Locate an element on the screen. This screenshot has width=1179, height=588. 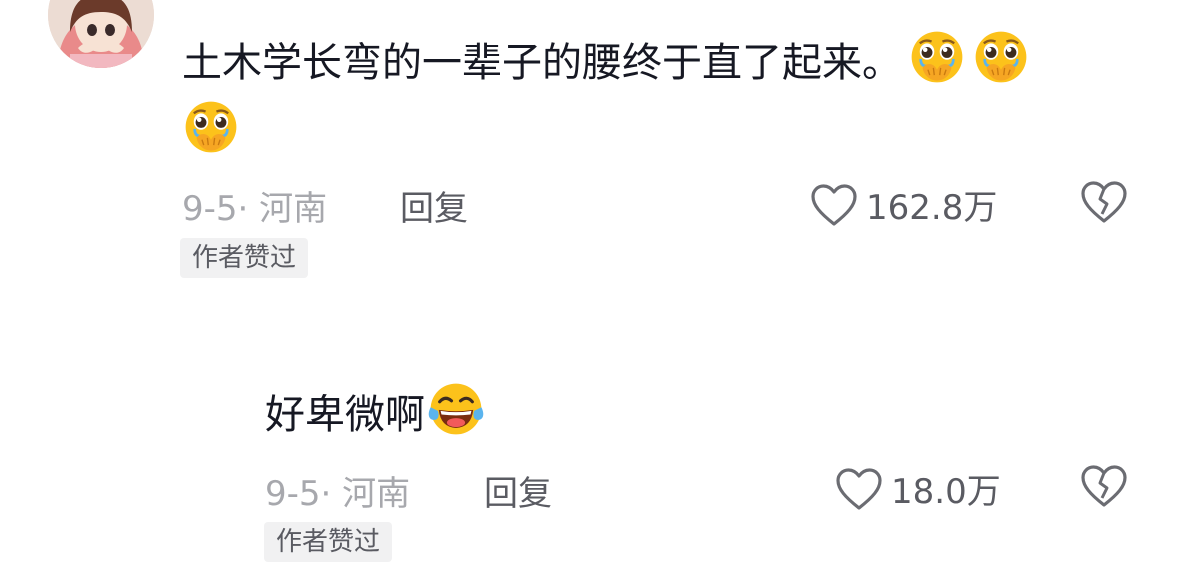
comment-date-location: 9-5· 河南 is located at coordinates (255, 209).